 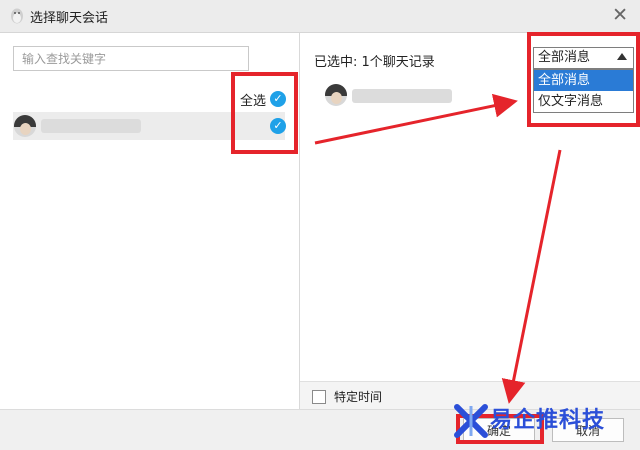 What do you see at coordinates (416, 119) in the screenshot?
I see `arrow-to-filter` at bounding box center [416, 119].